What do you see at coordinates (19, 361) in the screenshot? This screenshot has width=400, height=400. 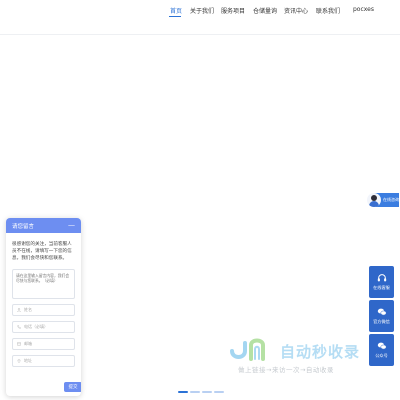 I see `location-icon` at bounding box center [19, 361].